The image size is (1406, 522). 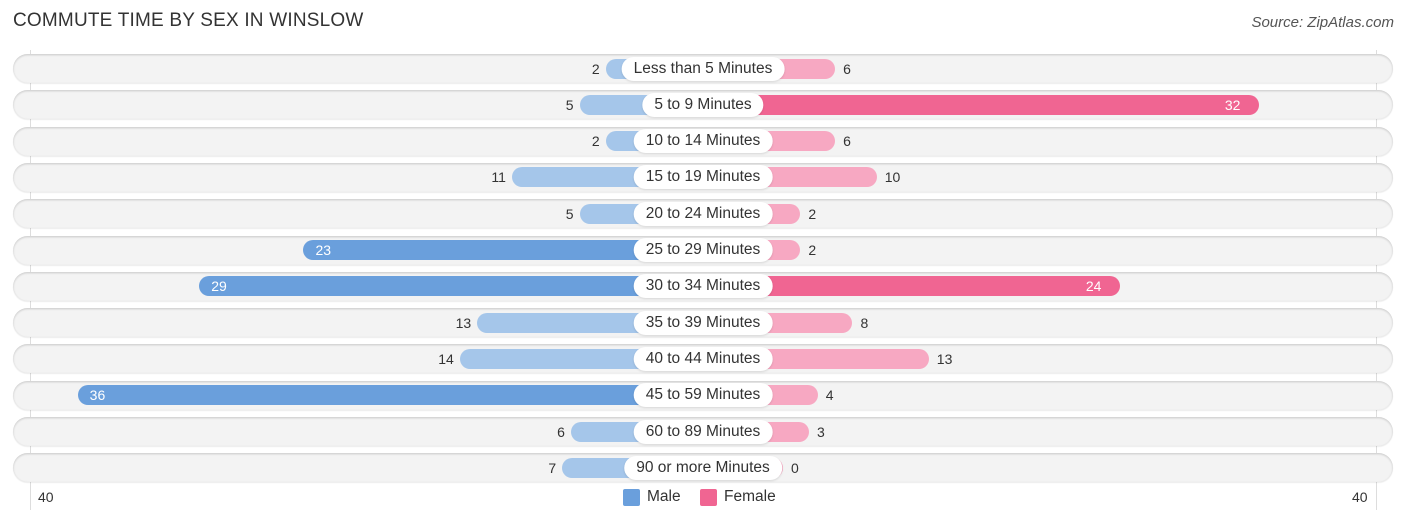 What do you see at coordinates (821, 431) in the screenshot?
I see `value-label-female: 3` at bounding box center [821, 431].